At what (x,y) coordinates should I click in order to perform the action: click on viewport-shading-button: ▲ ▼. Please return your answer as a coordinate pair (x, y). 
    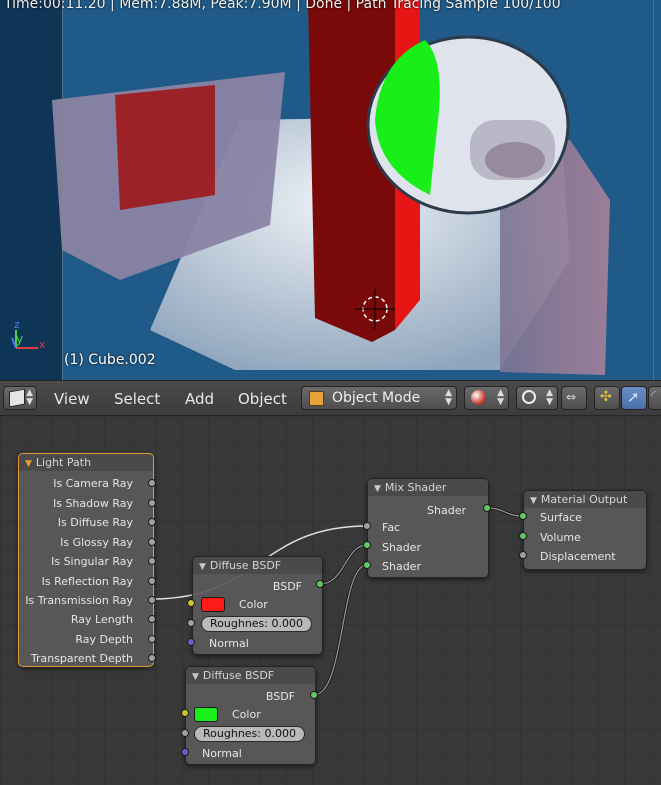
    Looking at the image, I should click on (486, 398).